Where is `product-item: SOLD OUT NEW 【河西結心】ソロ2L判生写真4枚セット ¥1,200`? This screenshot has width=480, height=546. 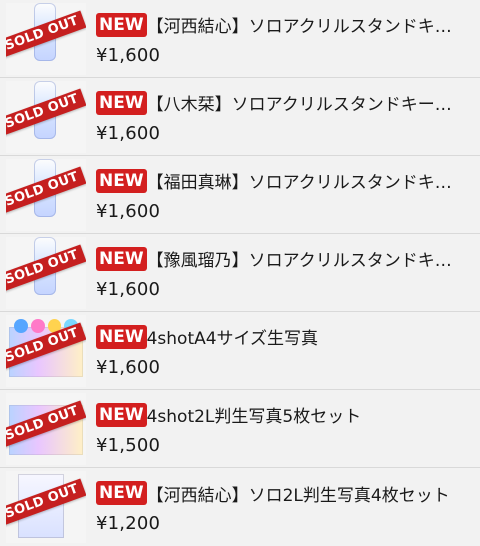
product-item: SOLD OUT NEW 【河西結心】ソロ2L判生写真4枚セット ¥1,200 is located at coordinates (240, 507).